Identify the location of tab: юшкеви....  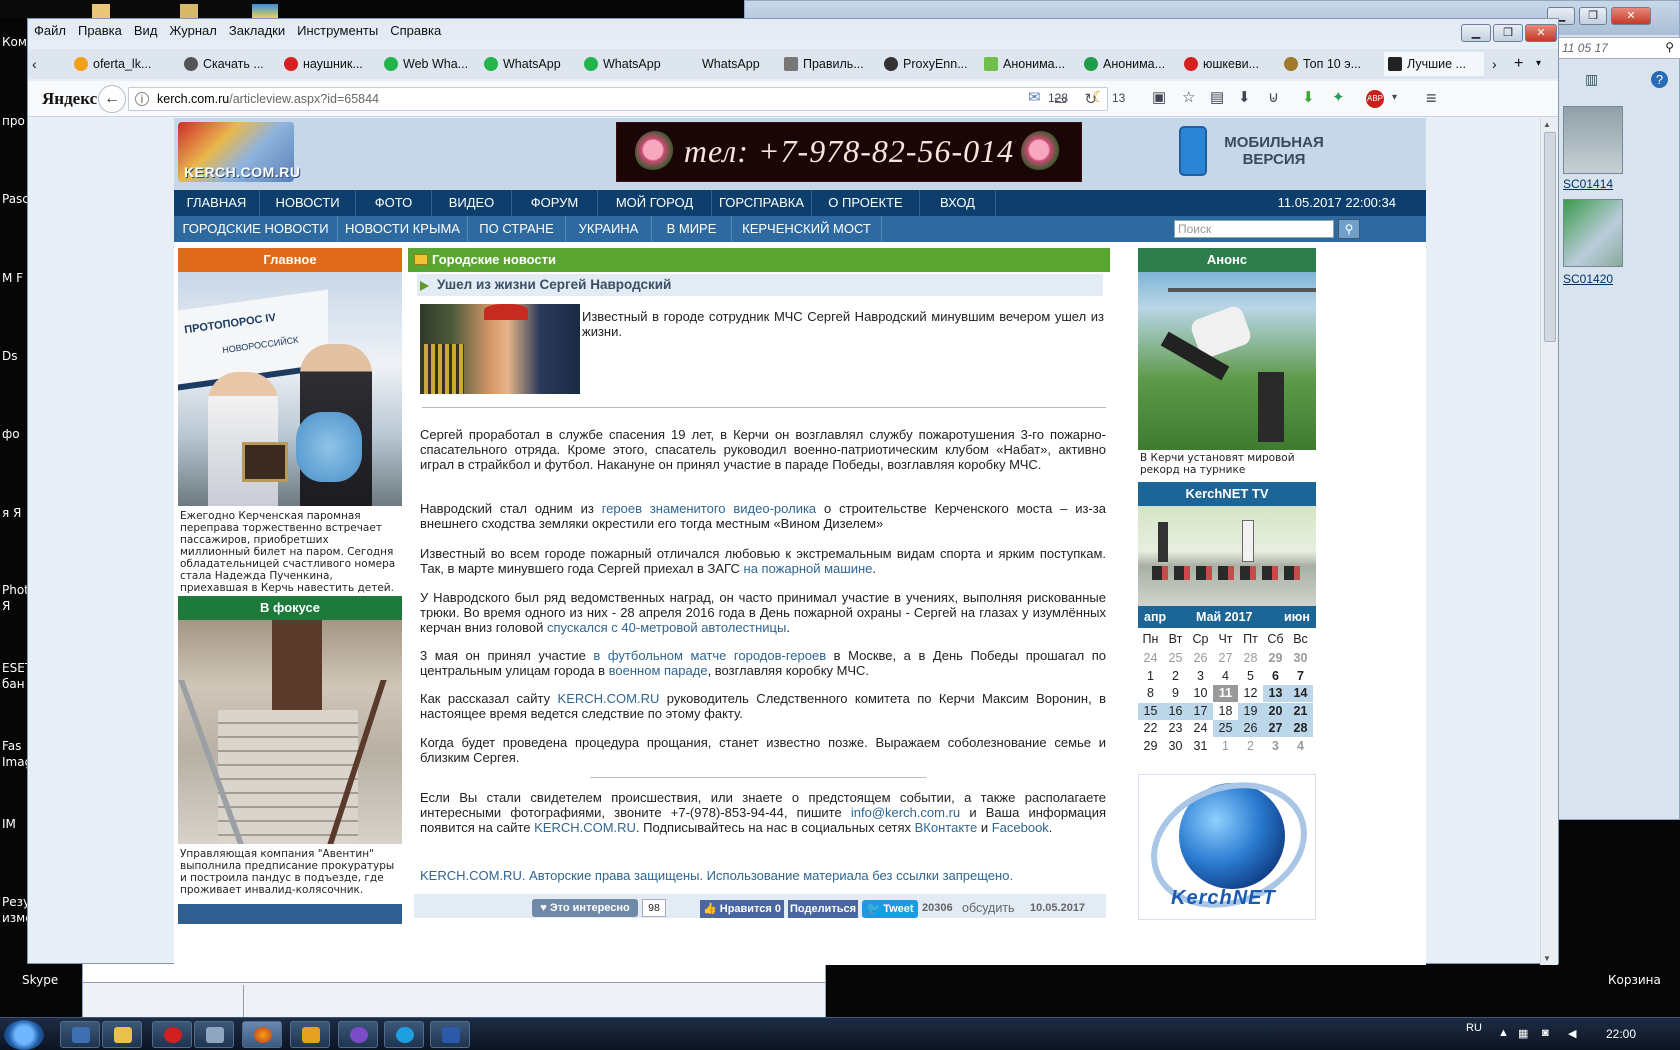
(1234, 64).